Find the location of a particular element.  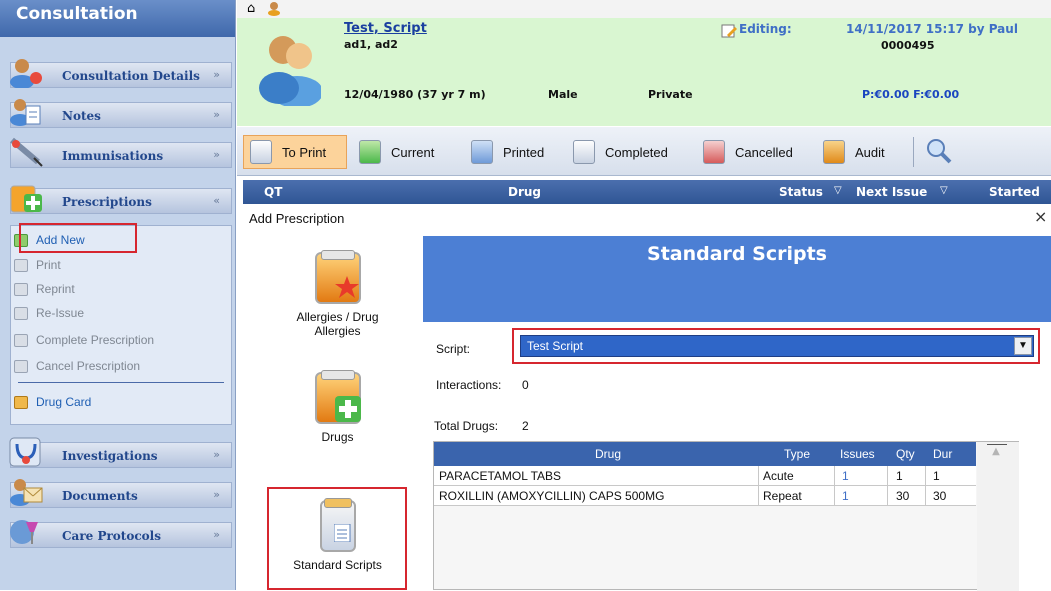

col-qty: Qty is located at coordinates (905, 454).